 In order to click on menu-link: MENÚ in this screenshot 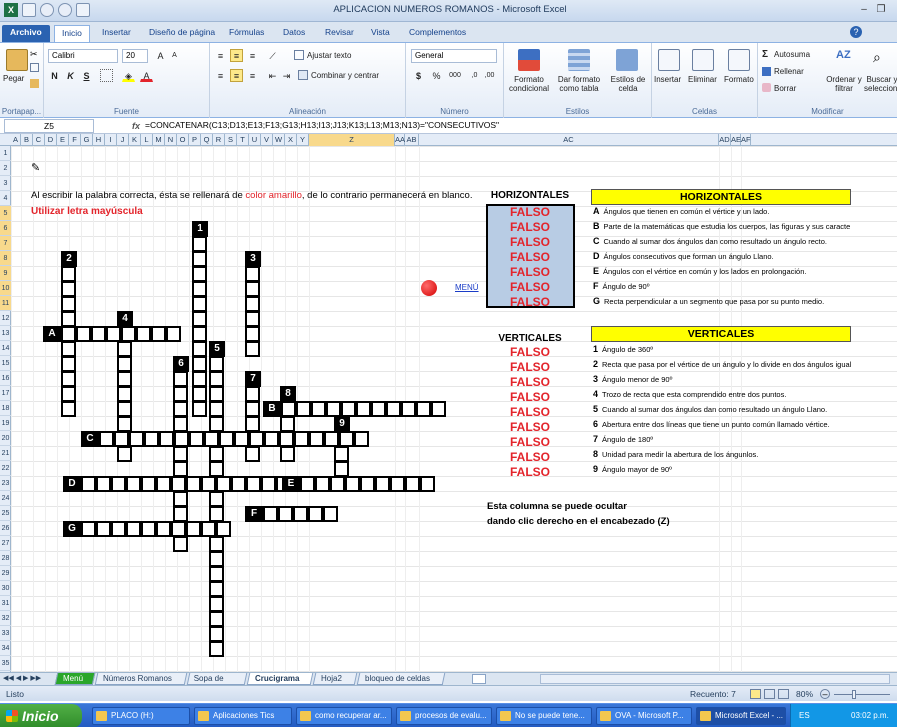, I will do `click(467, 287)`.